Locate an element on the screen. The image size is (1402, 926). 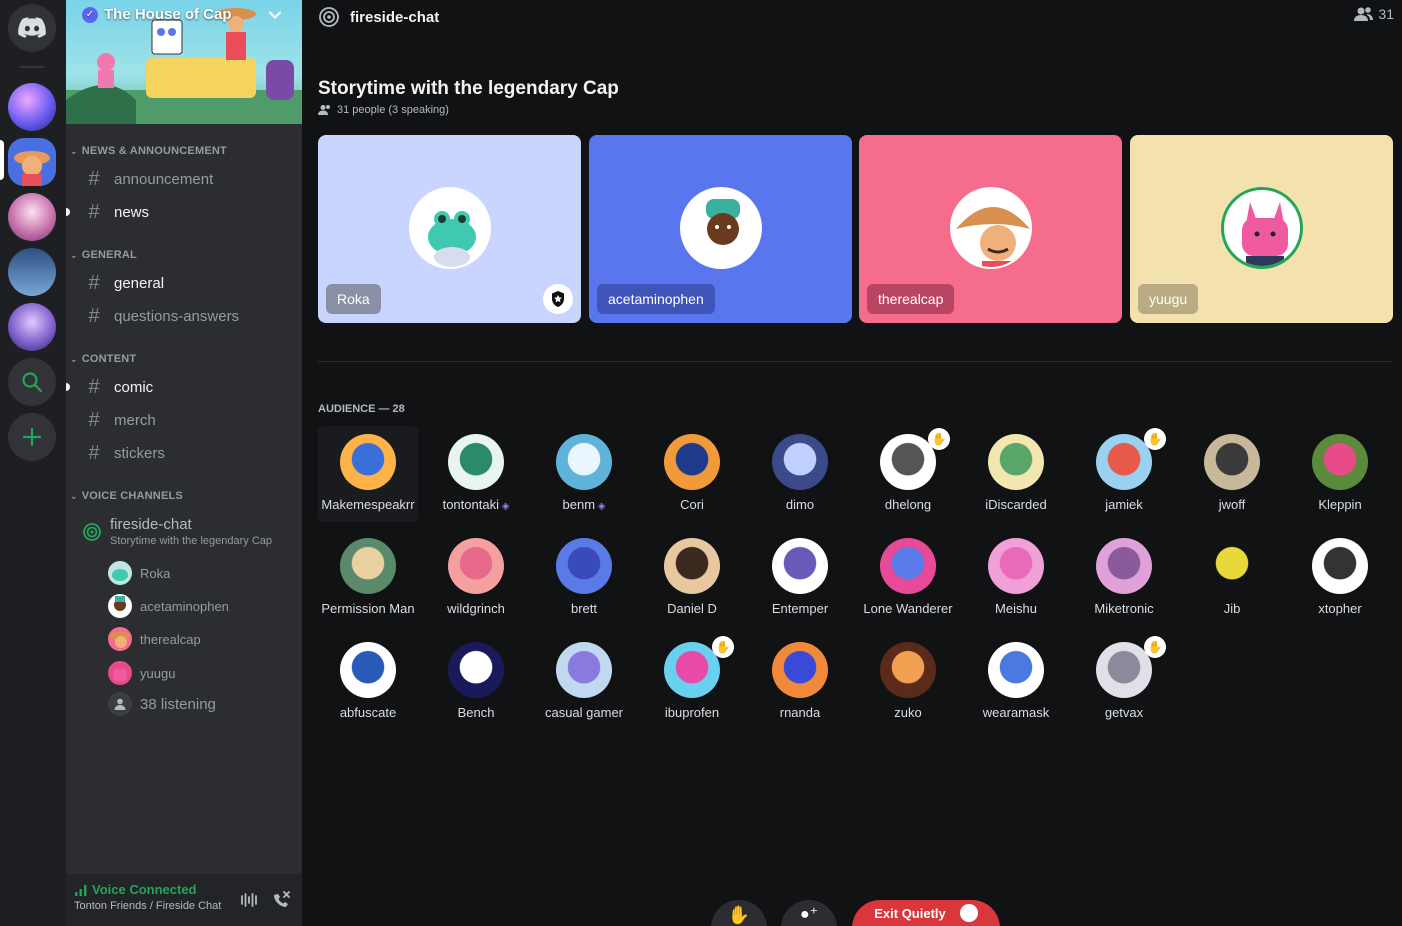
audience-member-jib: Jib is located at coordinates (1232, 578).